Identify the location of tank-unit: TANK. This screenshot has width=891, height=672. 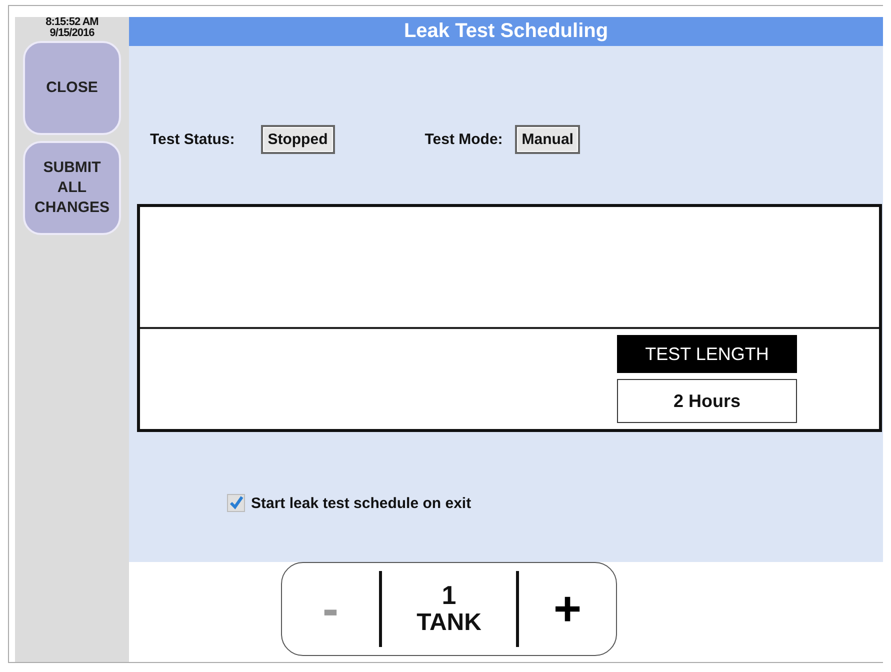
(449, 623).